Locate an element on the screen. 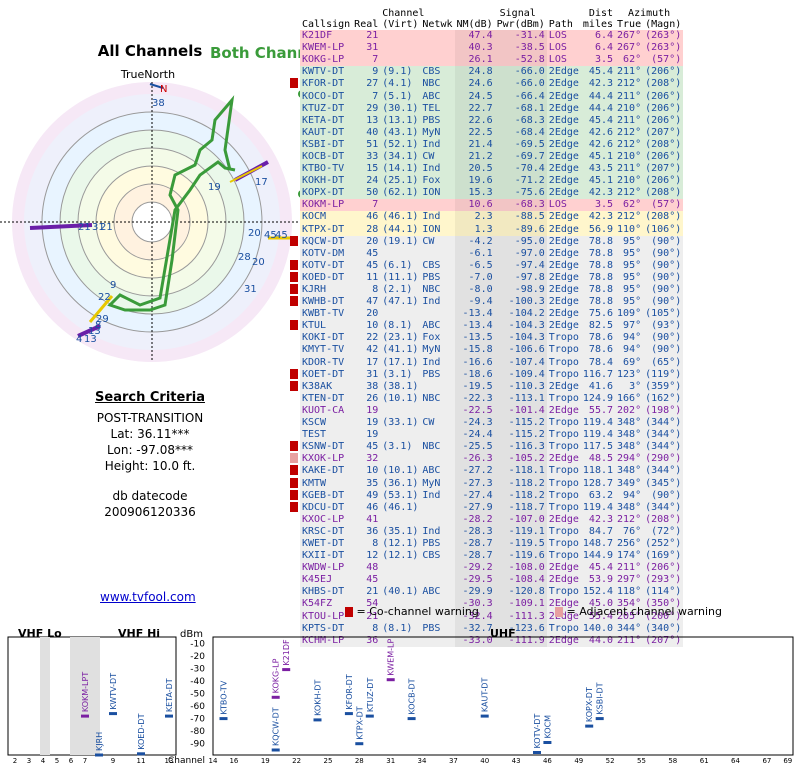  cell-callsign: K38AK is located at coordinates (321, 386).